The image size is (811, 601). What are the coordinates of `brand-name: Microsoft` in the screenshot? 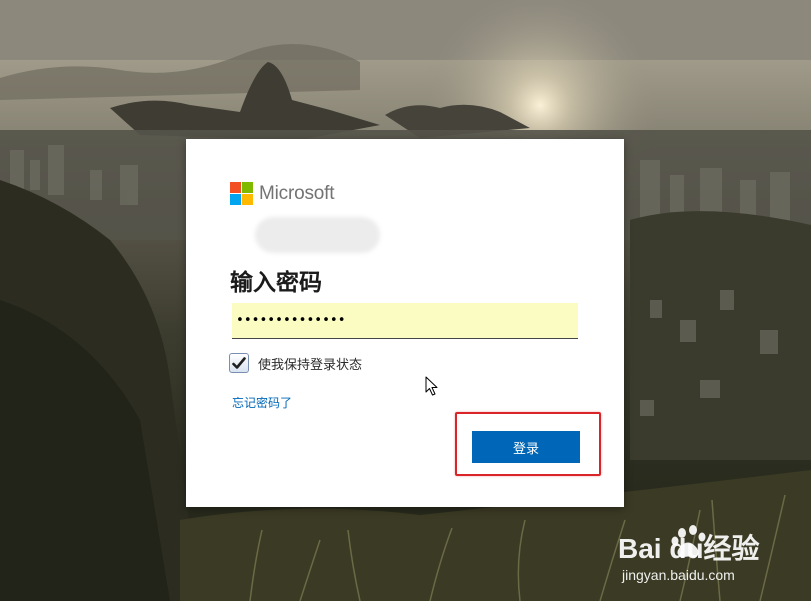 It's located at (297, 193).